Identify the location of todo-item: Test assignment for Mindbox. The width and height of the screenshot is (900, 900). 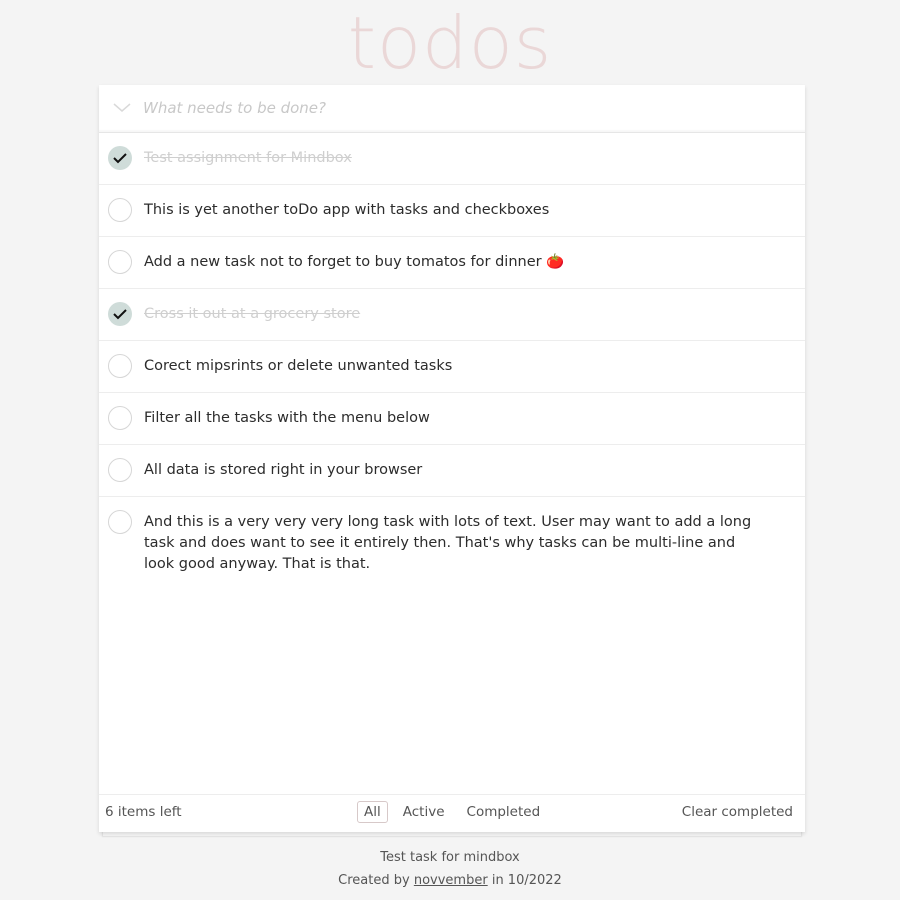
(452, 159).